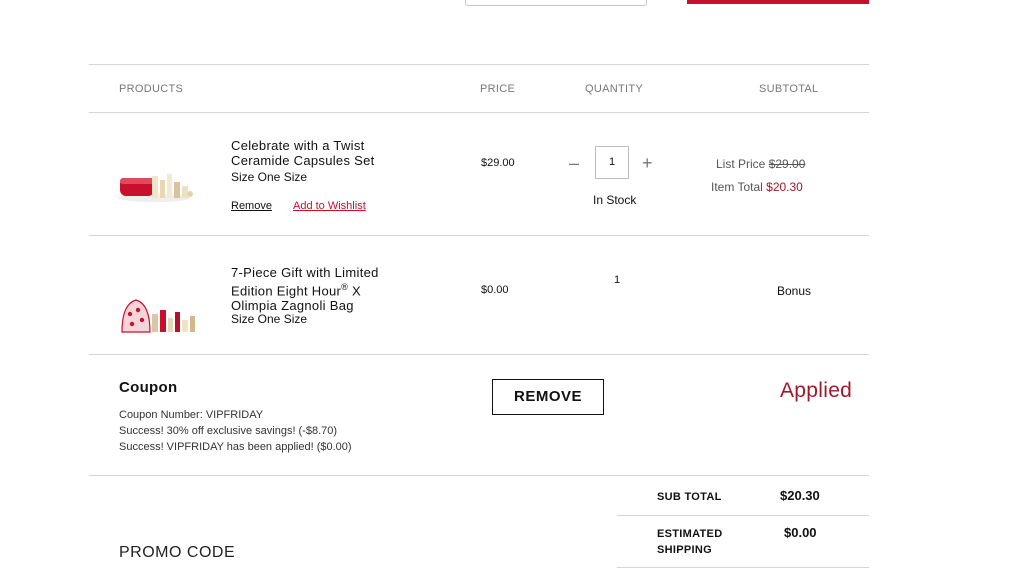  What do you see at coordinates (286, 291) in the screenshot?
I see `item-name-part: Edition Eight Hour` at bounding box center [286, 291].